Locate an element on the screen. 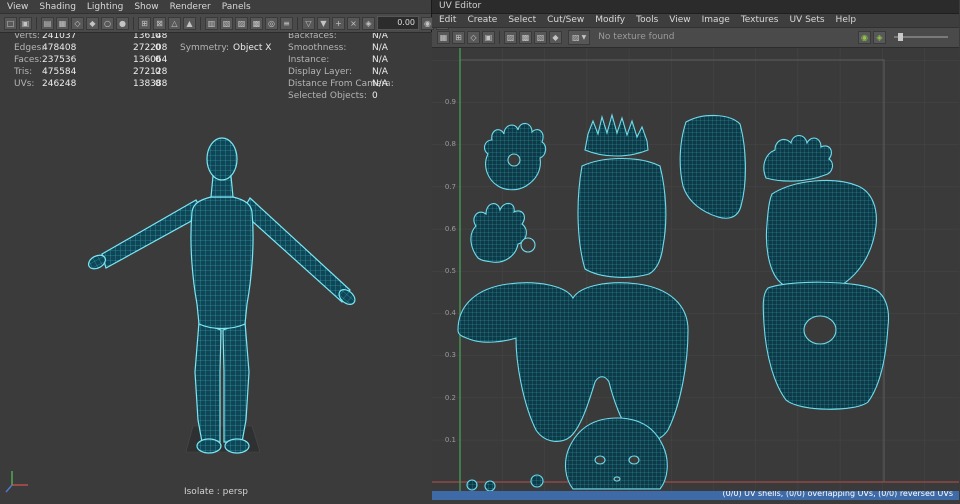 The width and height of the screenshot is (960, 504). menu-cut-sew: Cut/Sew is located at coordinates (565, 20).